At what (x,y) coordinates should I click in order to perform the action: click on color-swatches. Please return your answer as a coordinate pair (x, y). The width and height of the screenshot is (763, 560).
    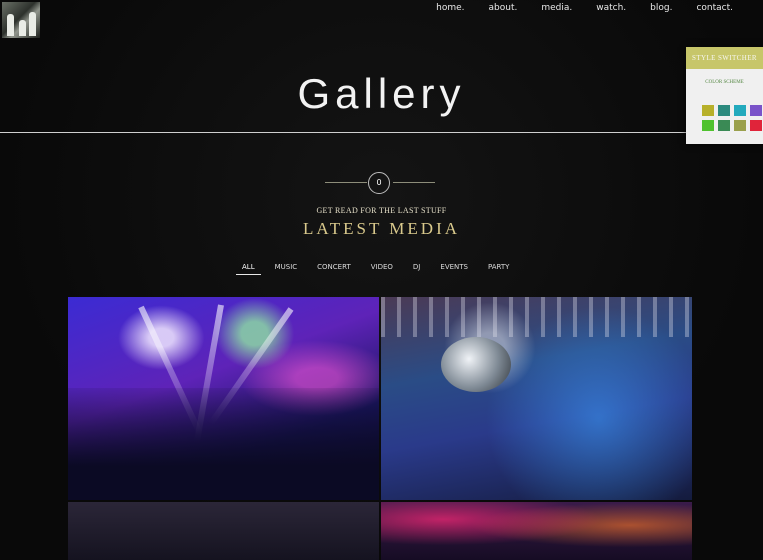
    Looking at the image, I should click on (732, 118).